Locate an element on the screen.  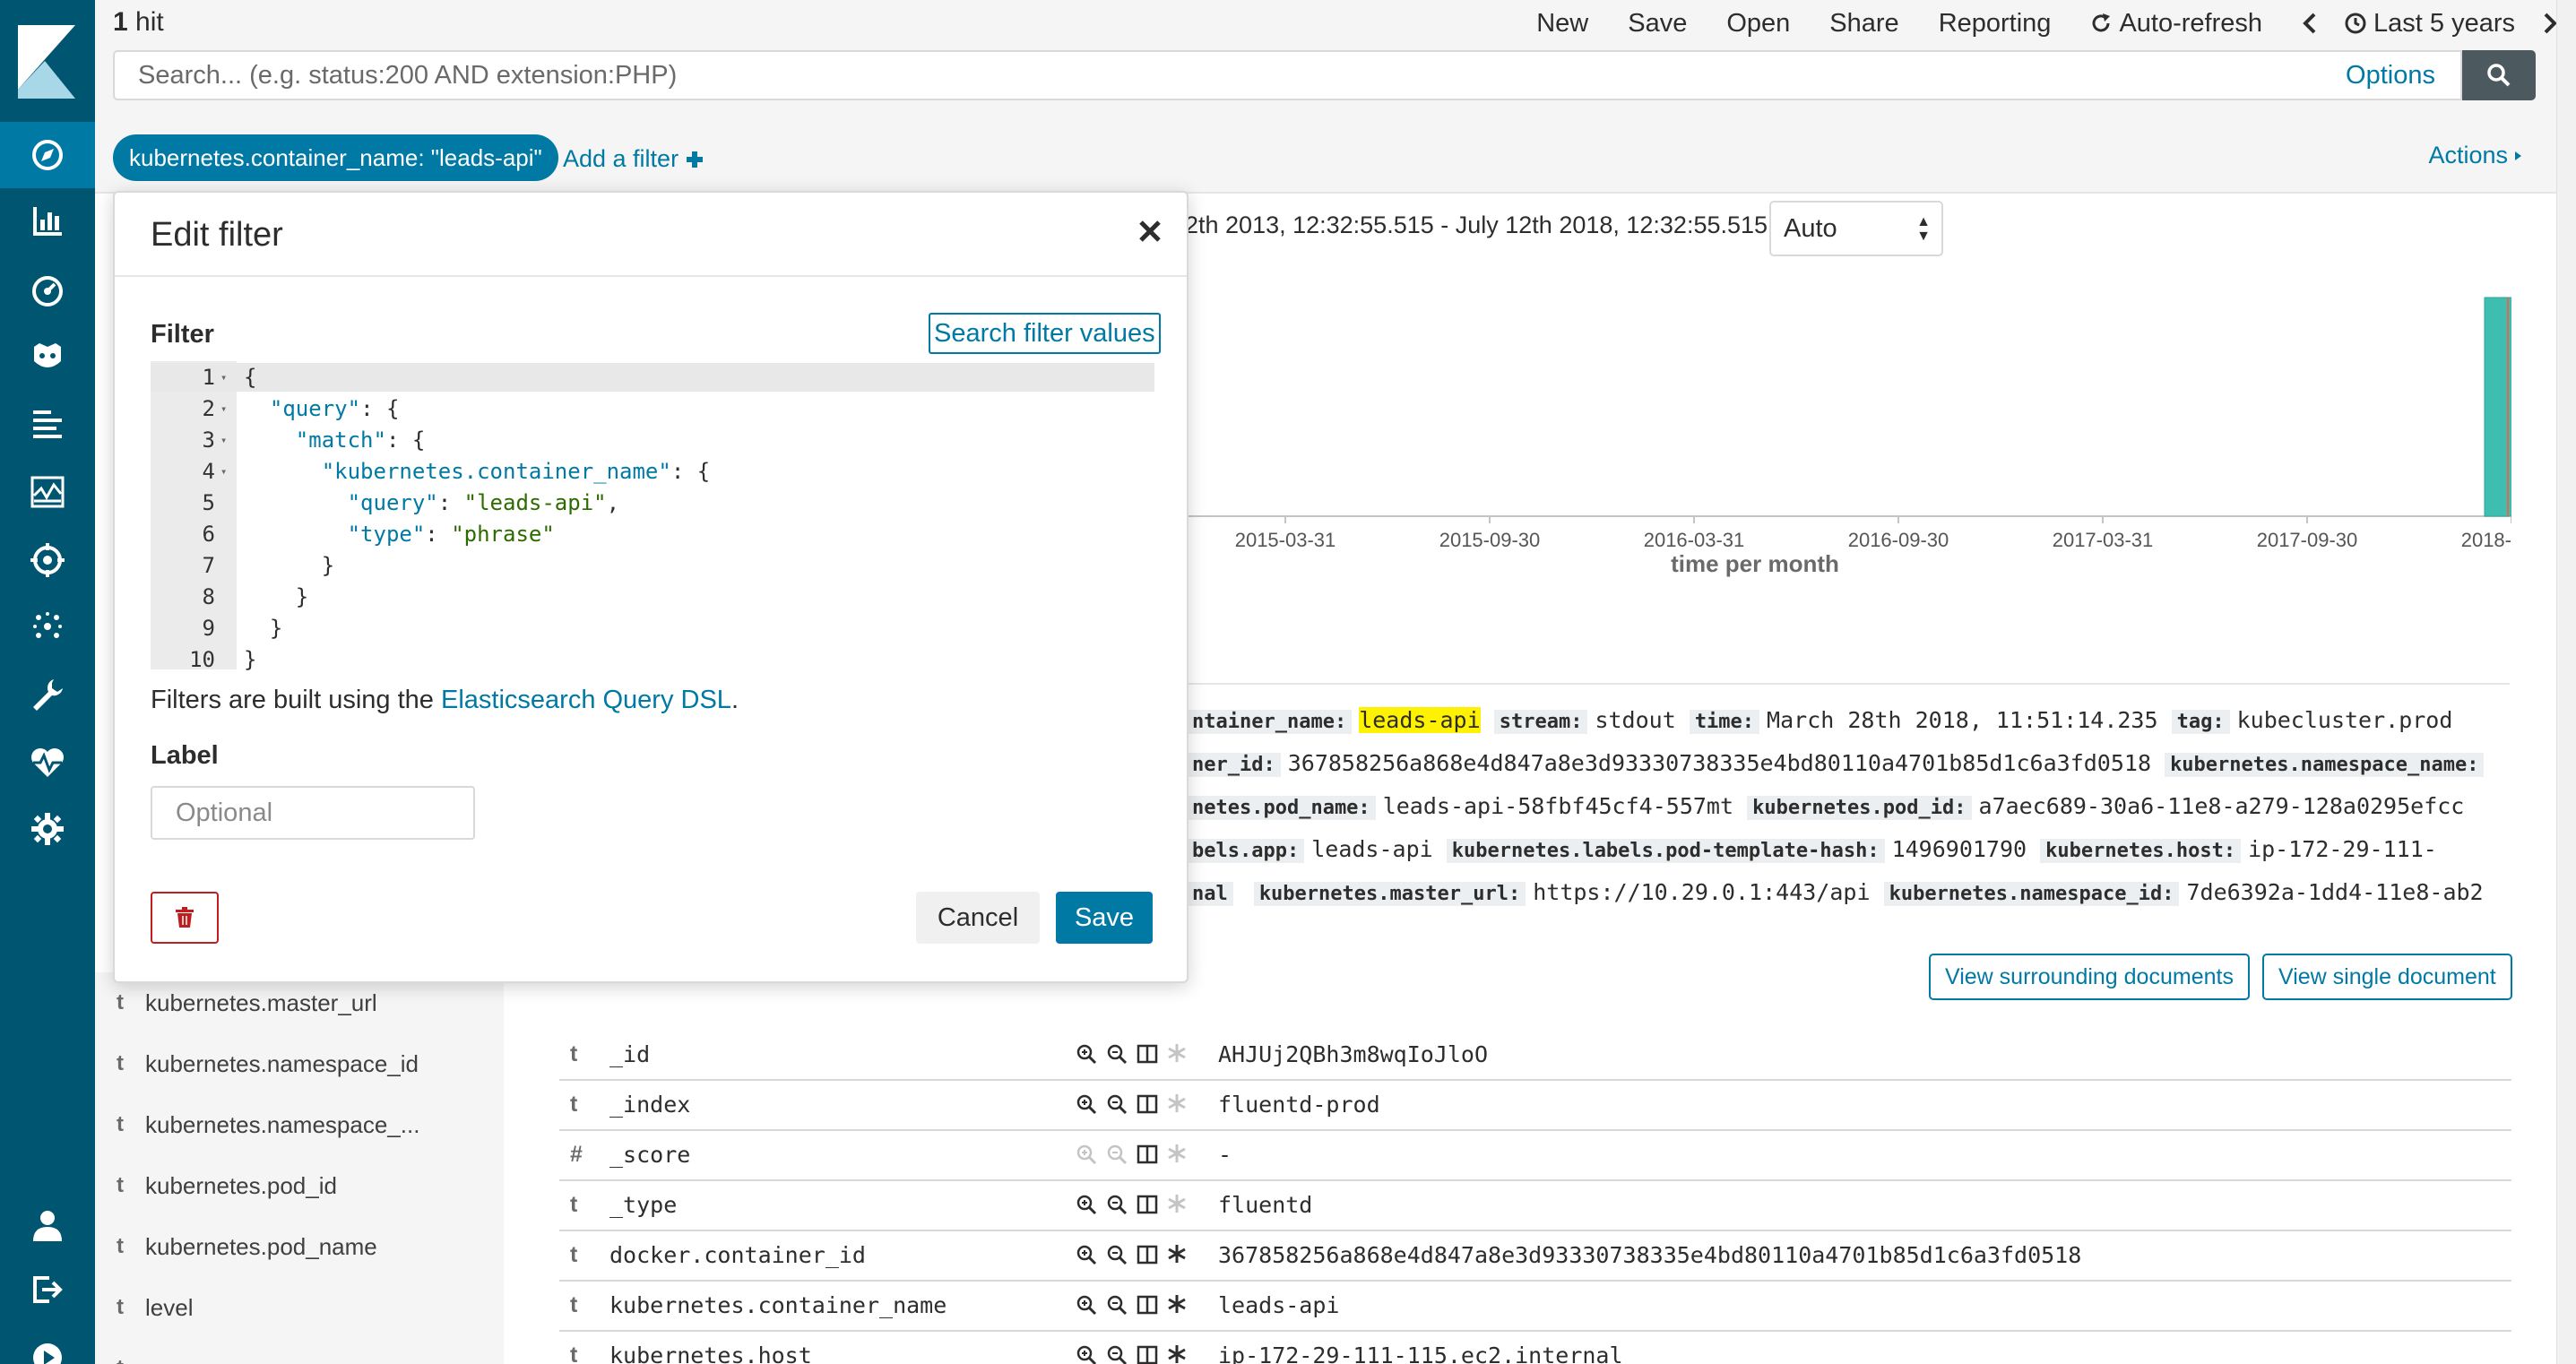
delete-filter-button is located at coordinates (185, 918).